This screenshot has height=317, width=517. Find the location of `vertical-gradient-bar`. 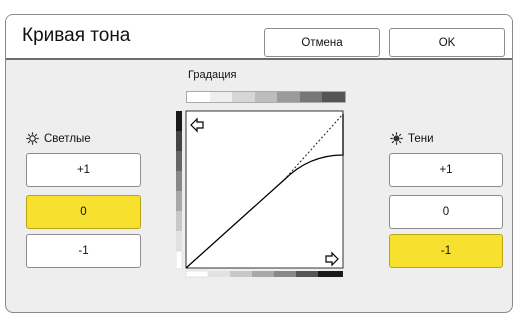

vertical-gradient-bar is located at coordinates (179, 190).